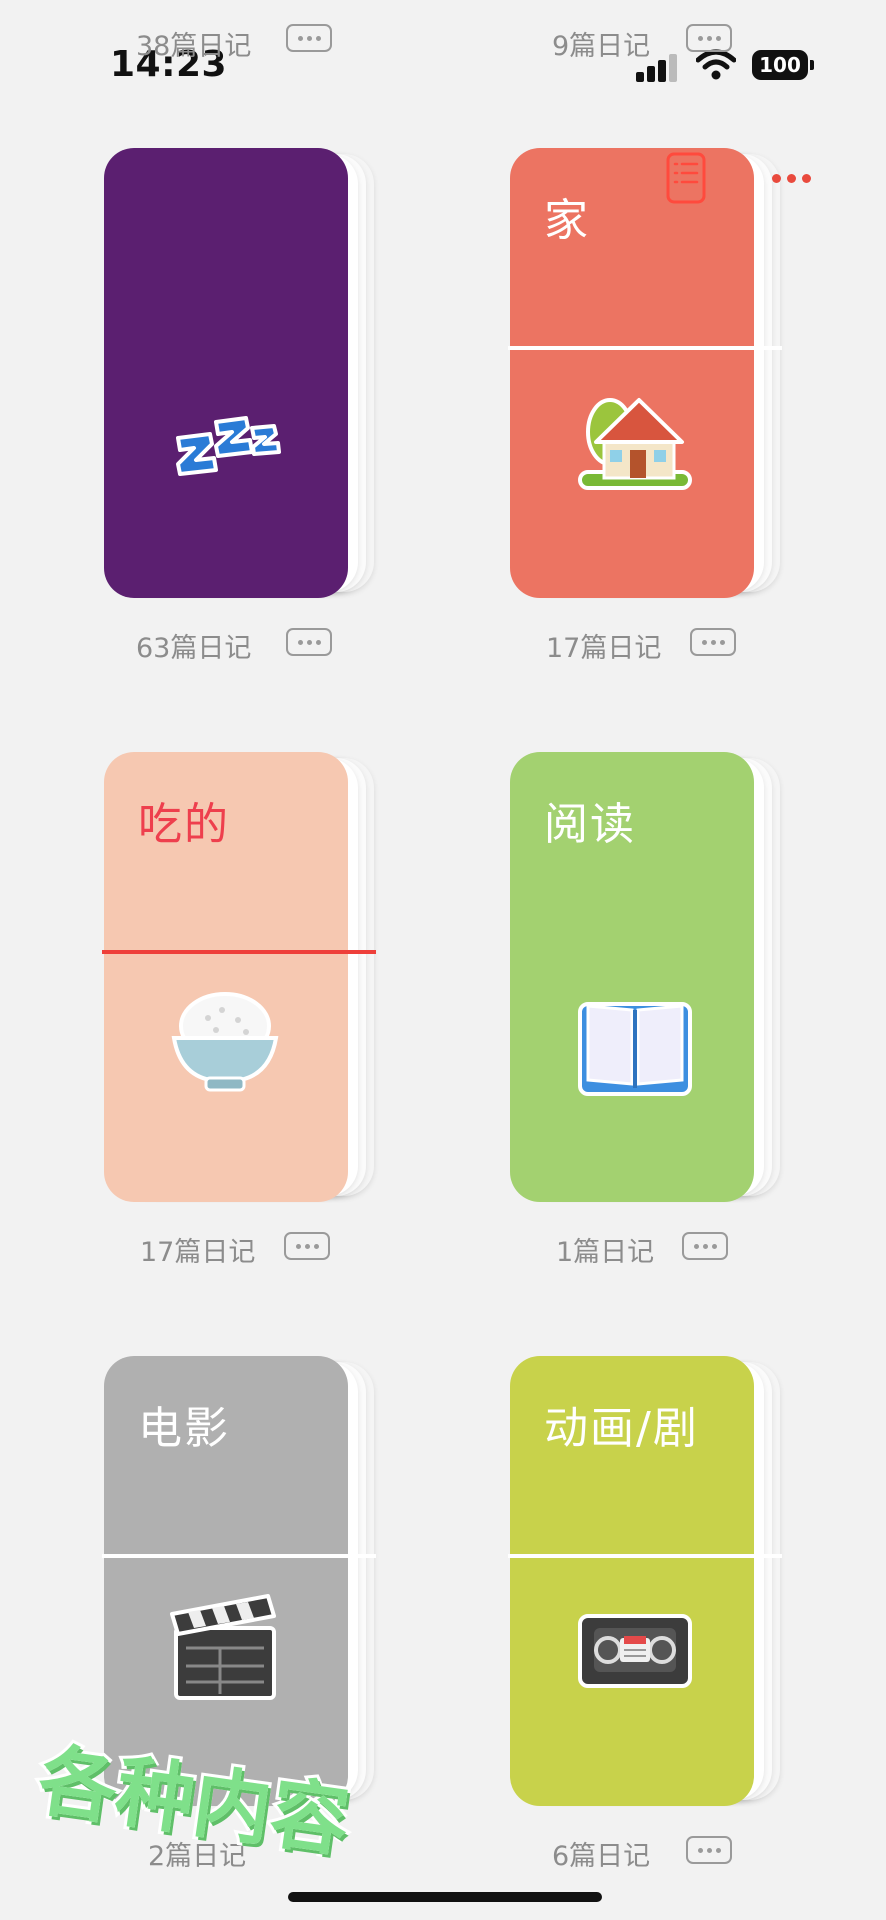 The image size is (886, 1920). I want to click on notebook-cover: 家, so click(632, 373).